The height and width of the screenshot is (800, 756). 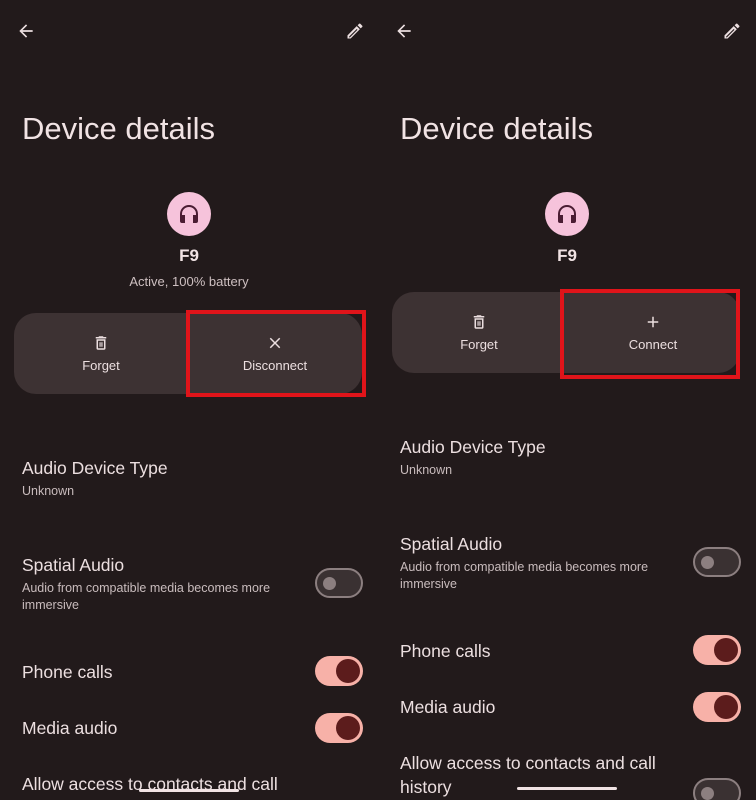 I want to click on device-status: Active, 100% battery, so click(x=189, y=281).